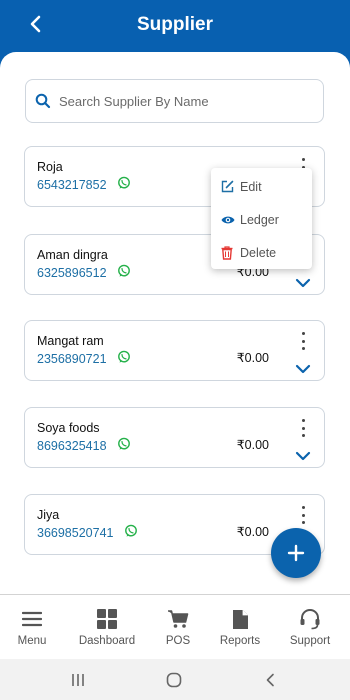 This screenshot has height=700, width=350. What do you see at coordinates (107, 619) in the screenshot?
I see `grid-icon` at bounding box center [107, 619].